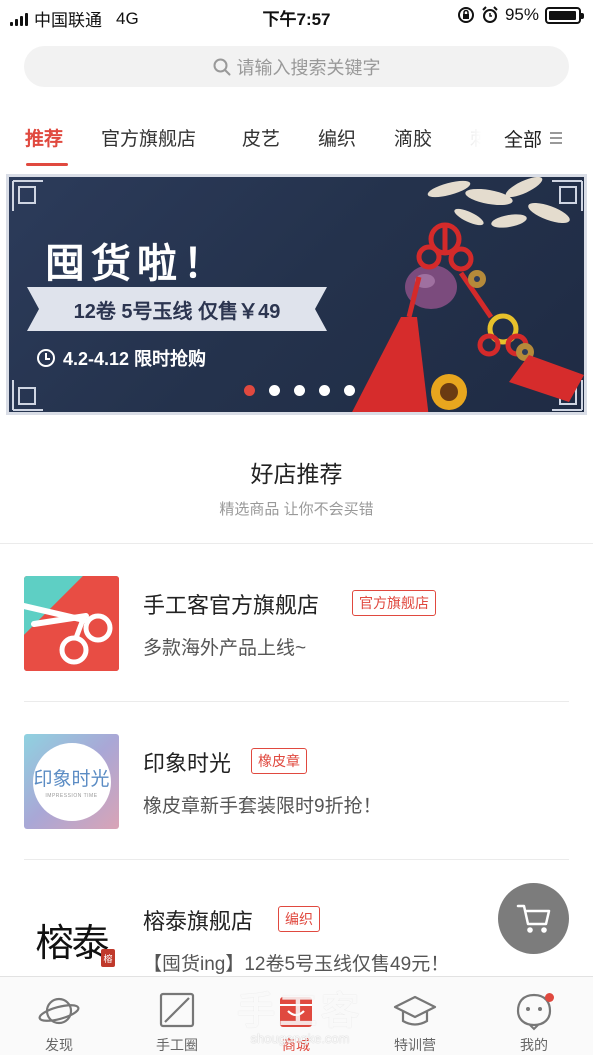  I want to click on cart-icon, so click(533, 918).